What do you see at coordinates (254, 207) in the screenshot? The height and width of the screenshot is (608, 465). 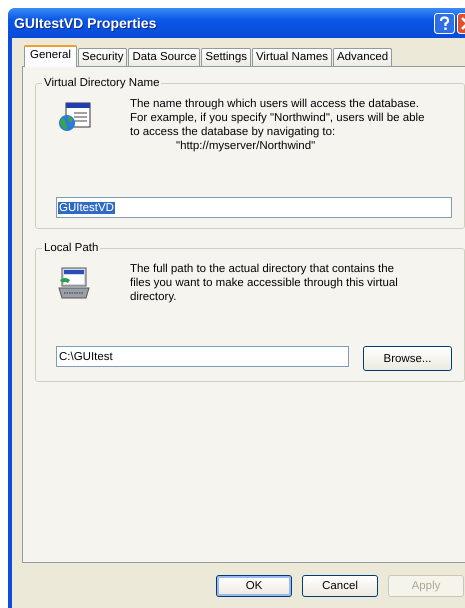 I see `text-field: GUItestVD` at bounding box center [254, 207].